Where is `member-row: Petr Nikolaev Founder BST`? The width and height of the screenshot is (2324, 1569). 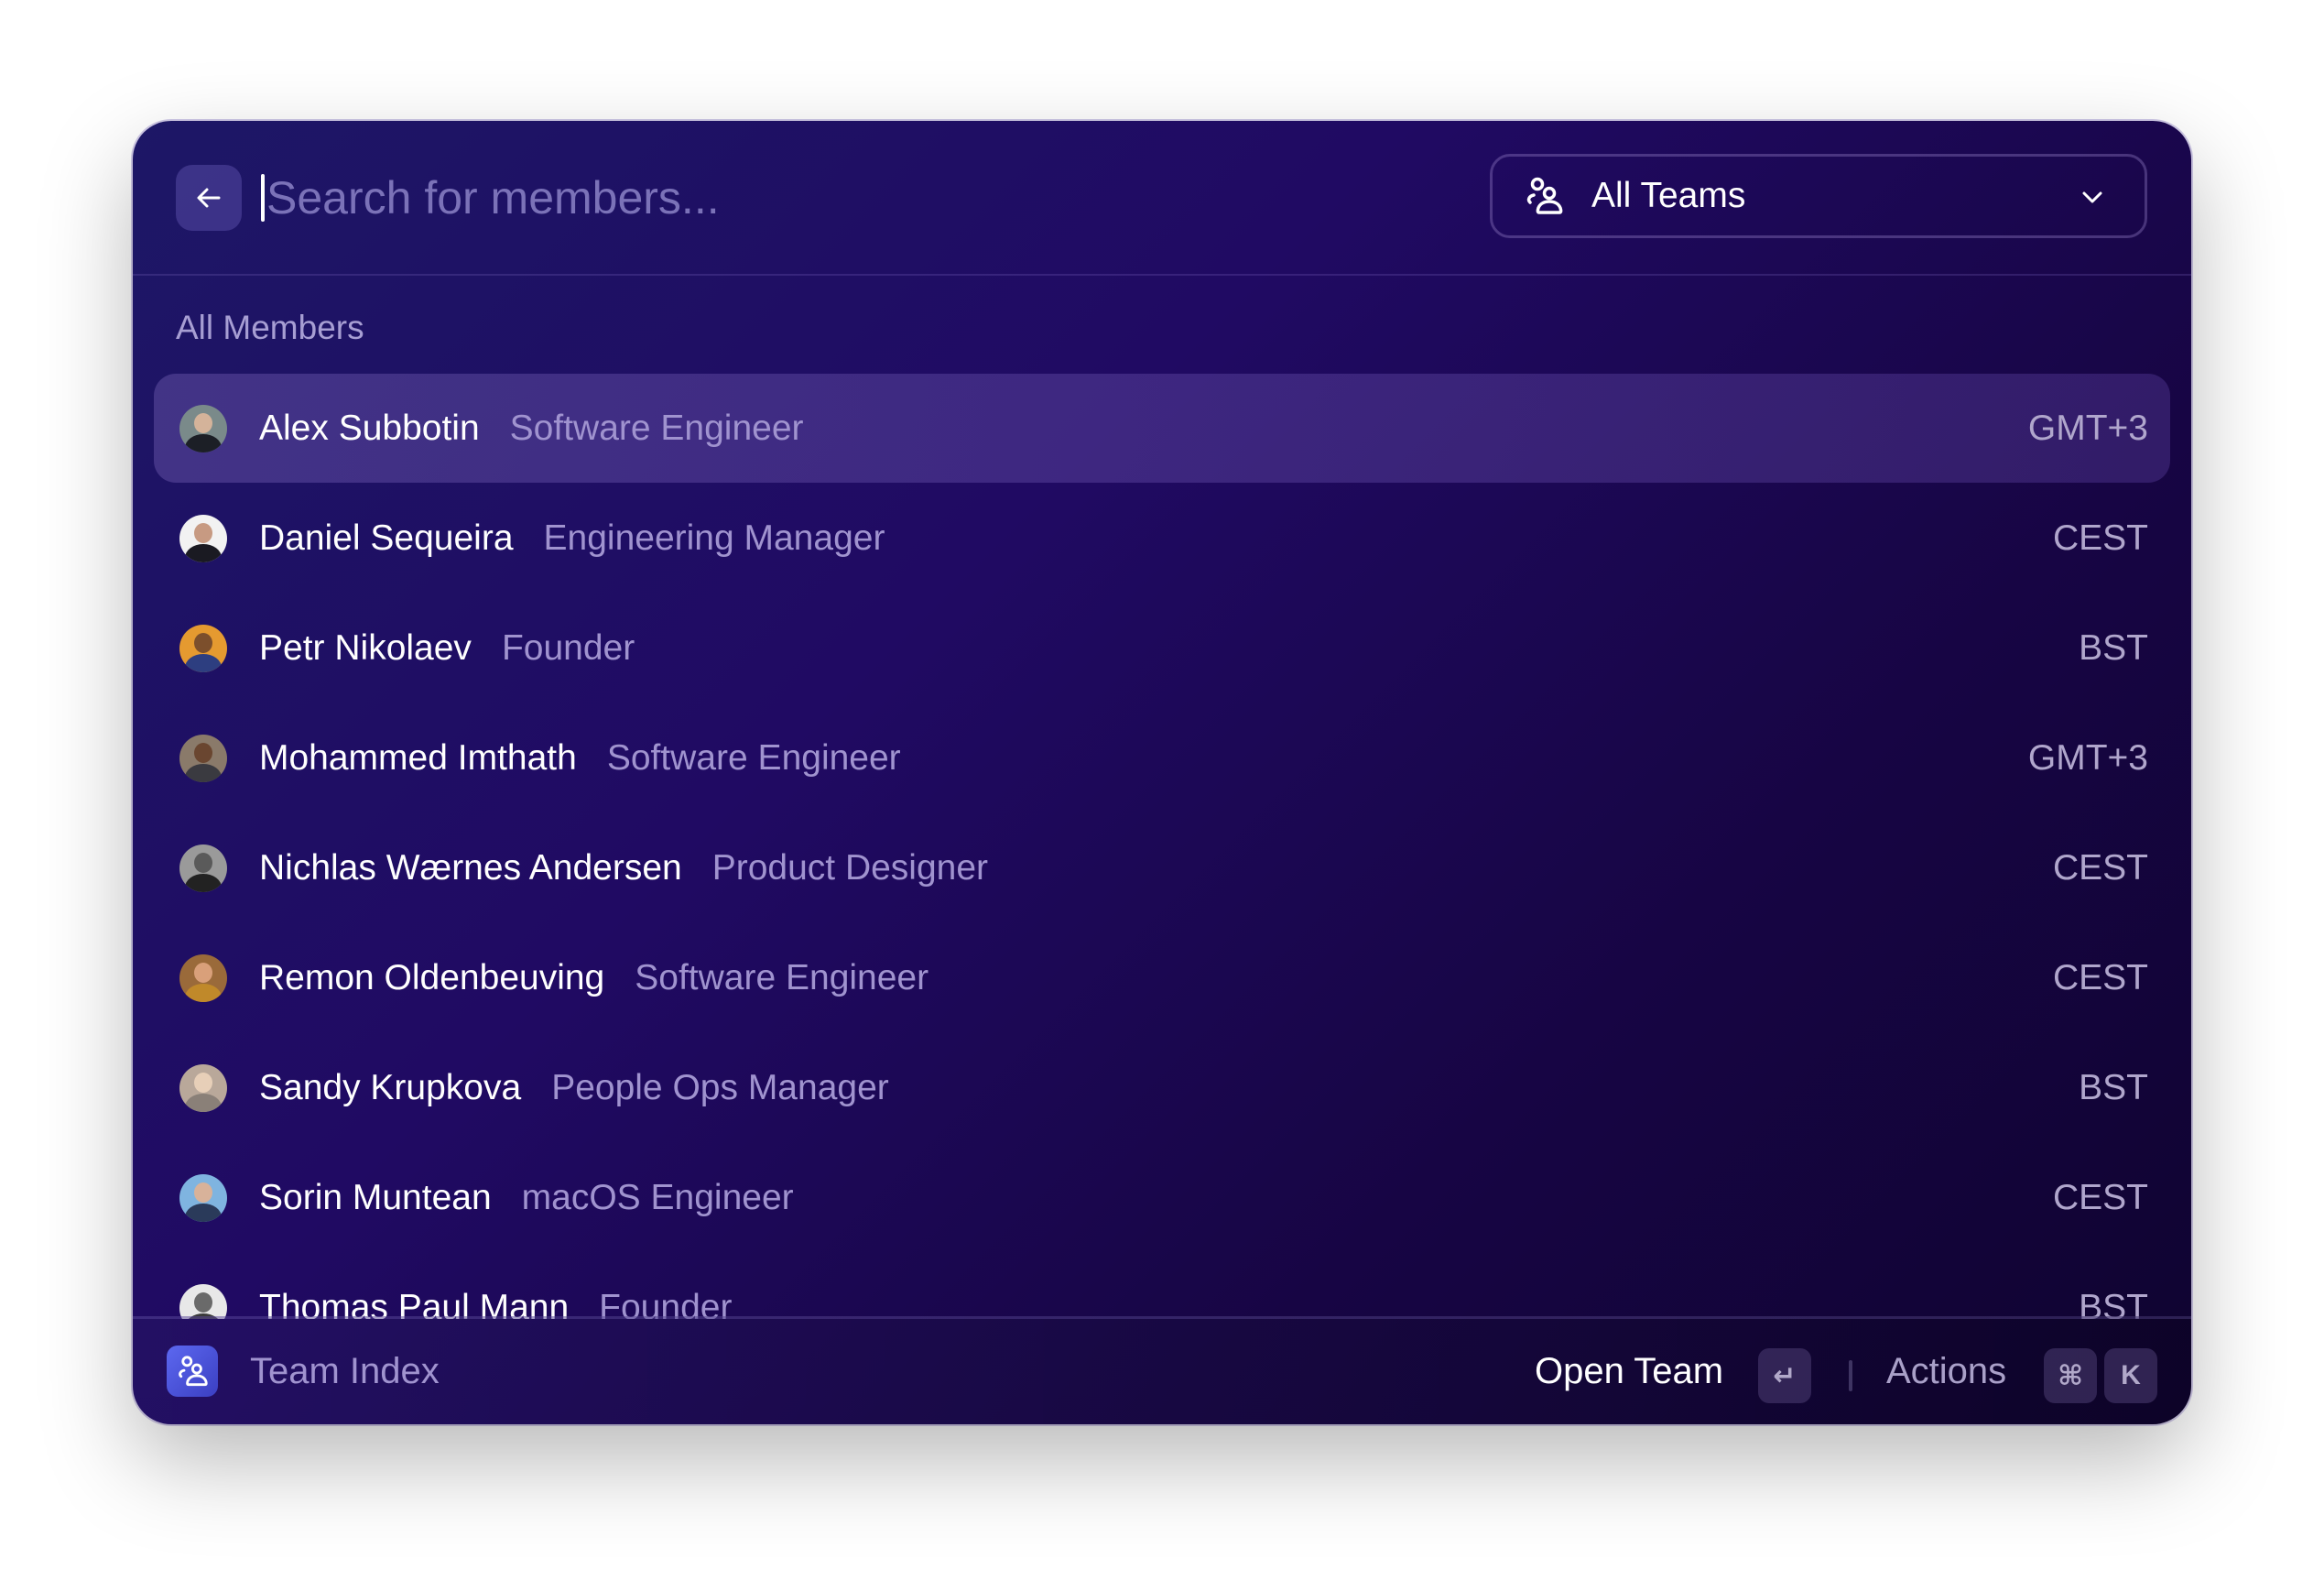
member-row: Petr Nikolaev Founder BST is located at coordinates (1162, 648).